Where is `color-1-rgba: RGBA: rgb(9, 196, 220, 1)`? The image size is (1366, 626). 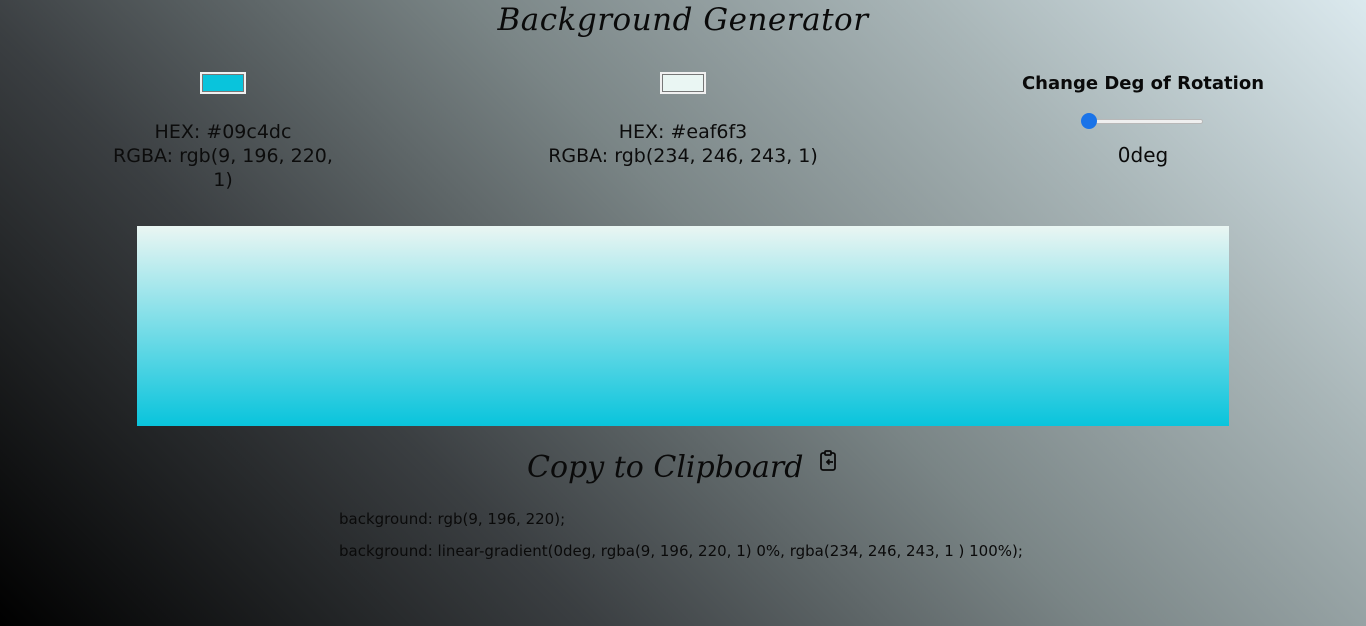
color-1-rgba: RGBA: rgb(9, 196, 220, 1) is located at coordinates (223, 168).